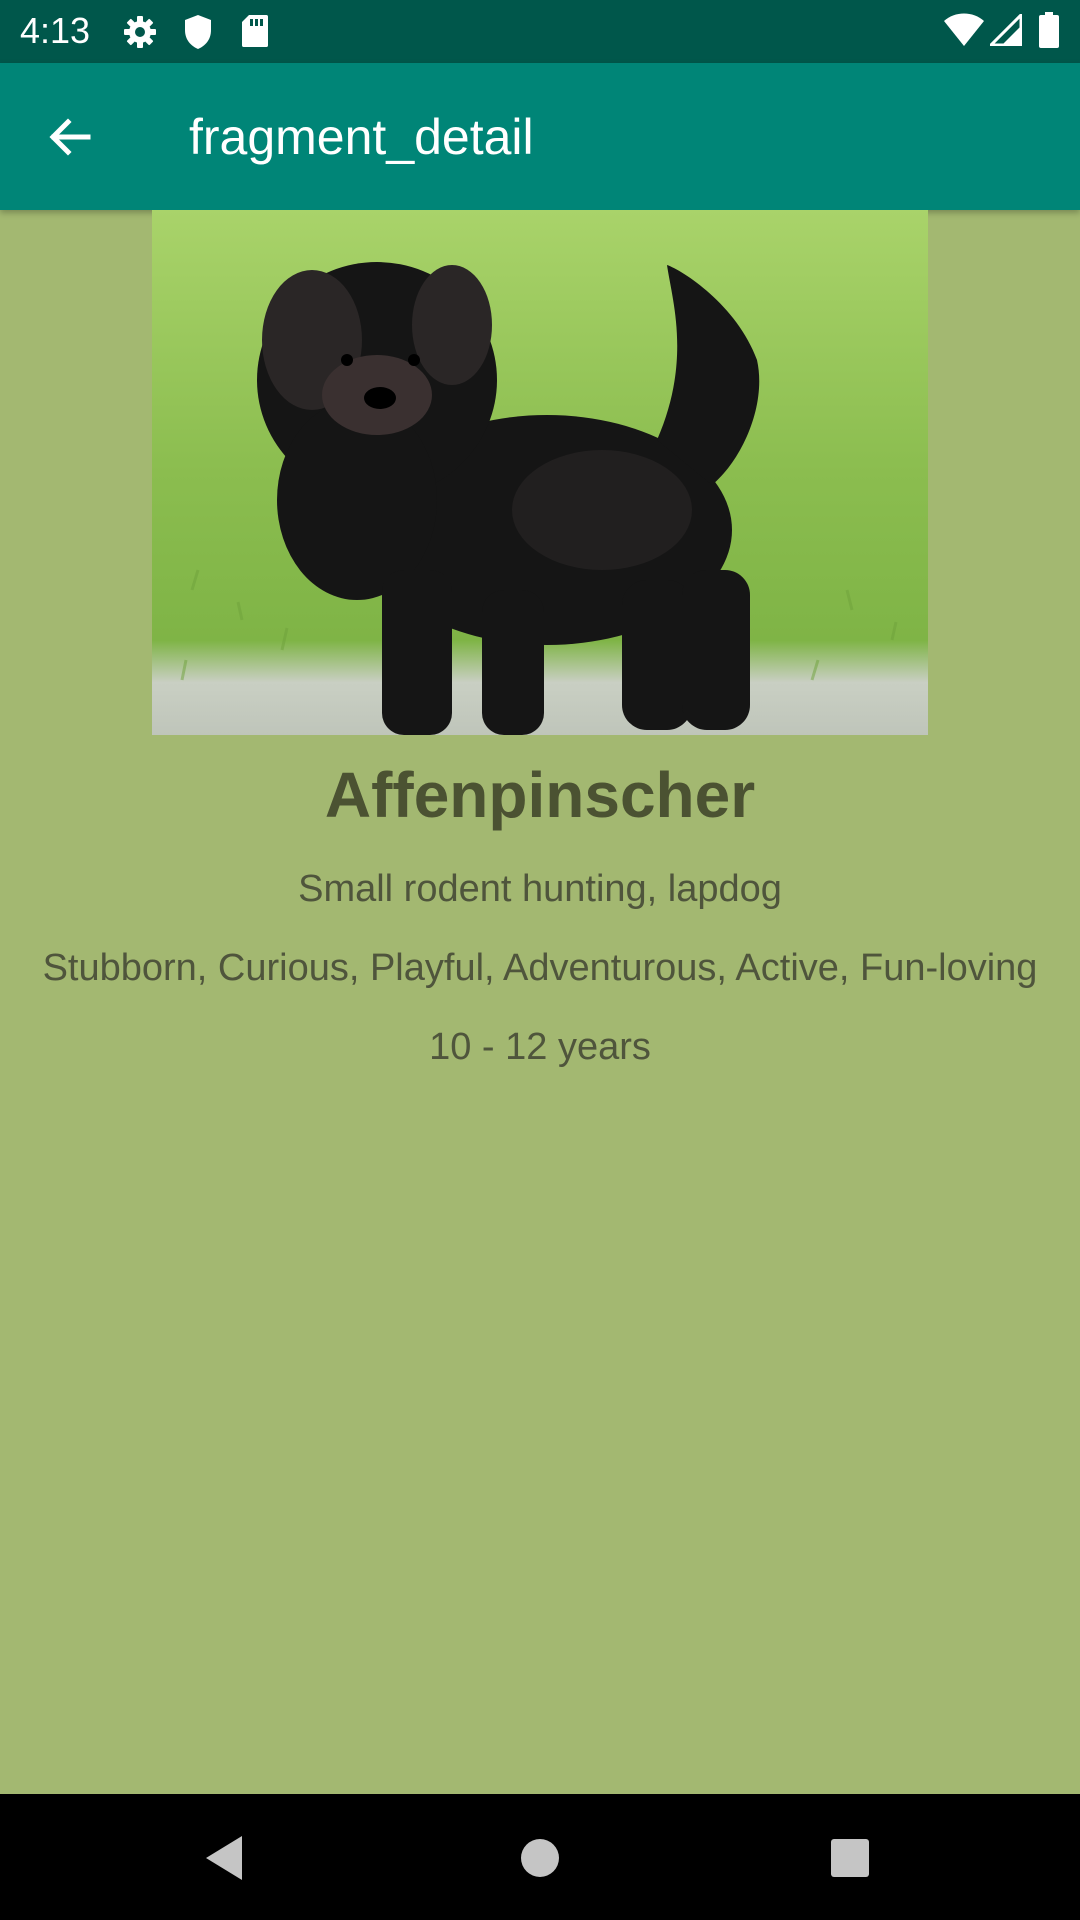 This screenshot has height=1920, width=1080. What do you see at coordinates (140, 32) in the screenshot?
I see `gear-icon` at bounding box center [140, 32].